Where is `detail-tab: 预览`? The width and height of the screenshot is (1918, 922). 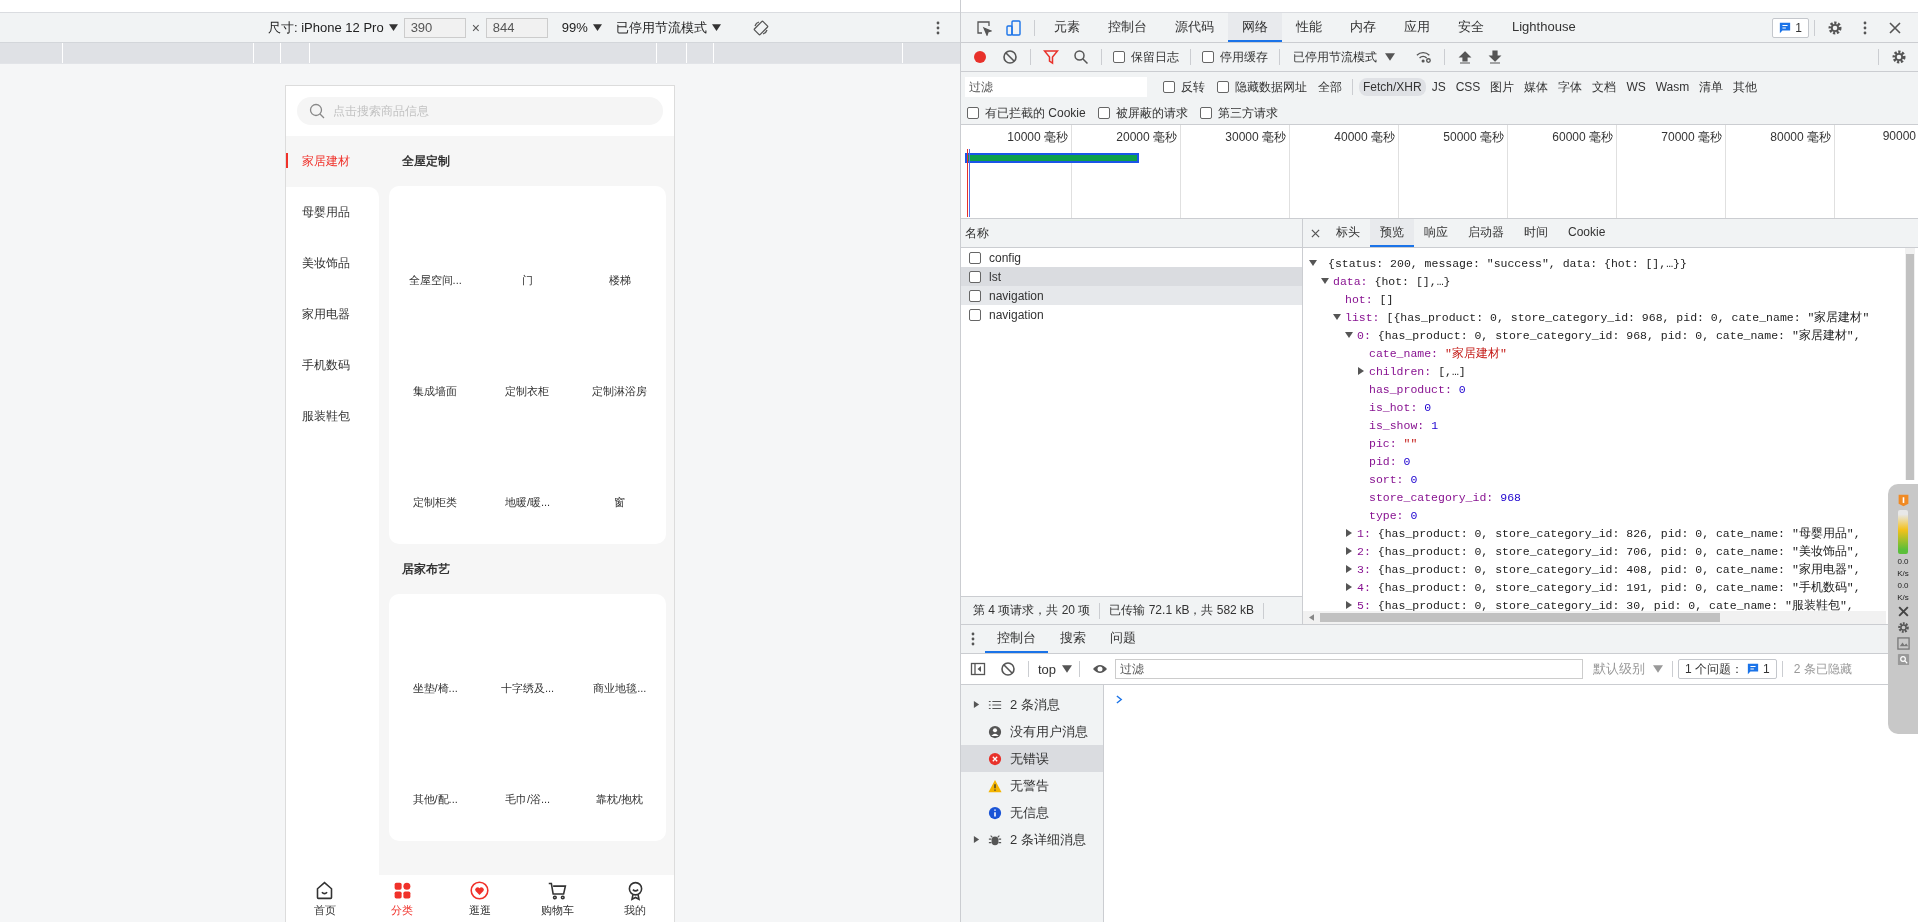 detail-tab: 预览 is located at coordinates (1392, 233).